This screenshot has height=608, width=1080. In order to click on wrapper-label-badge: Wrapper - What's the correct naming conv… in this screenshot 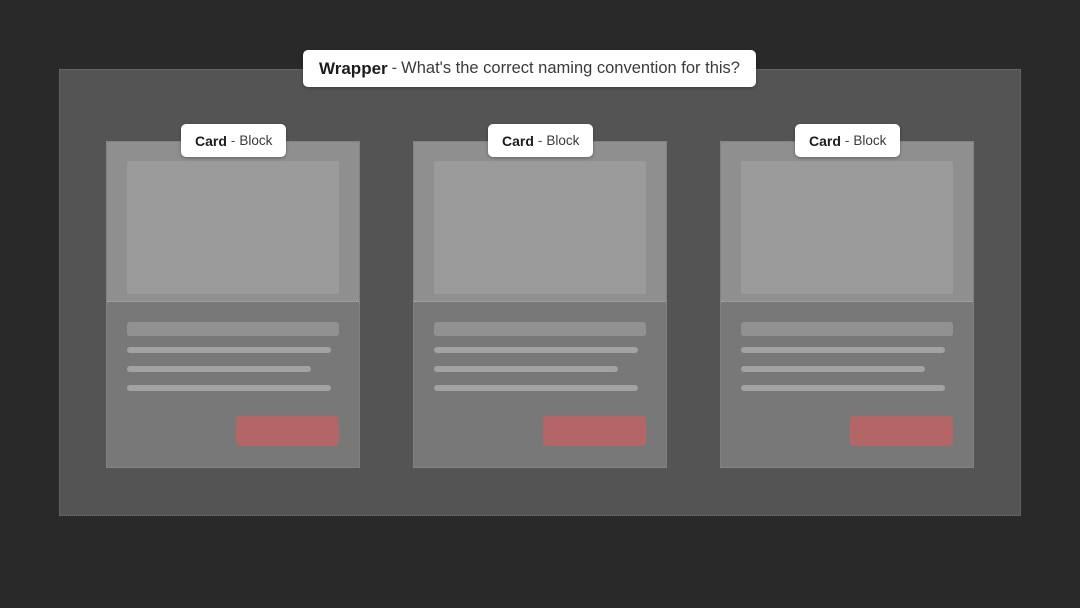, I will do `click(529, 68)`.